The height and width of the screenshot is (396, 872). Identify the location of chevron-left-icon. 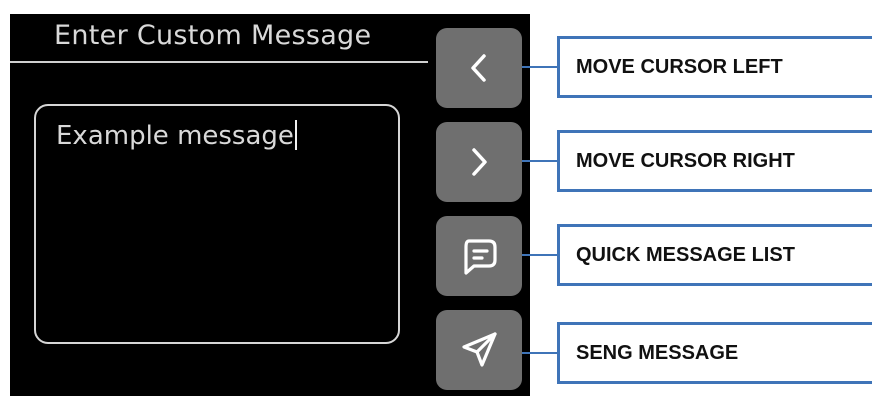
(479, 68).